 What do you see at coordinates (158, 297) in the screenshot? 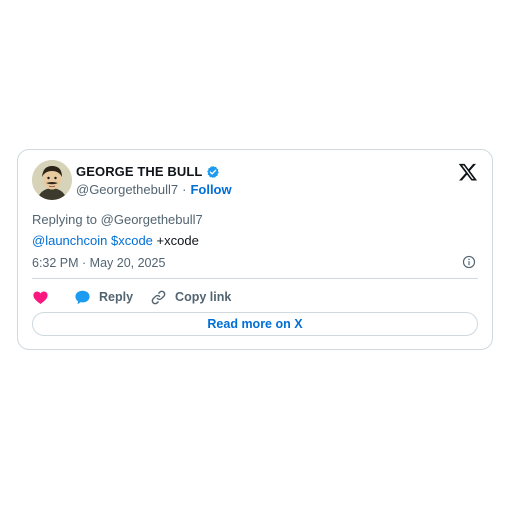
I see `chain-link-icon` at bounding box center [158, 297].